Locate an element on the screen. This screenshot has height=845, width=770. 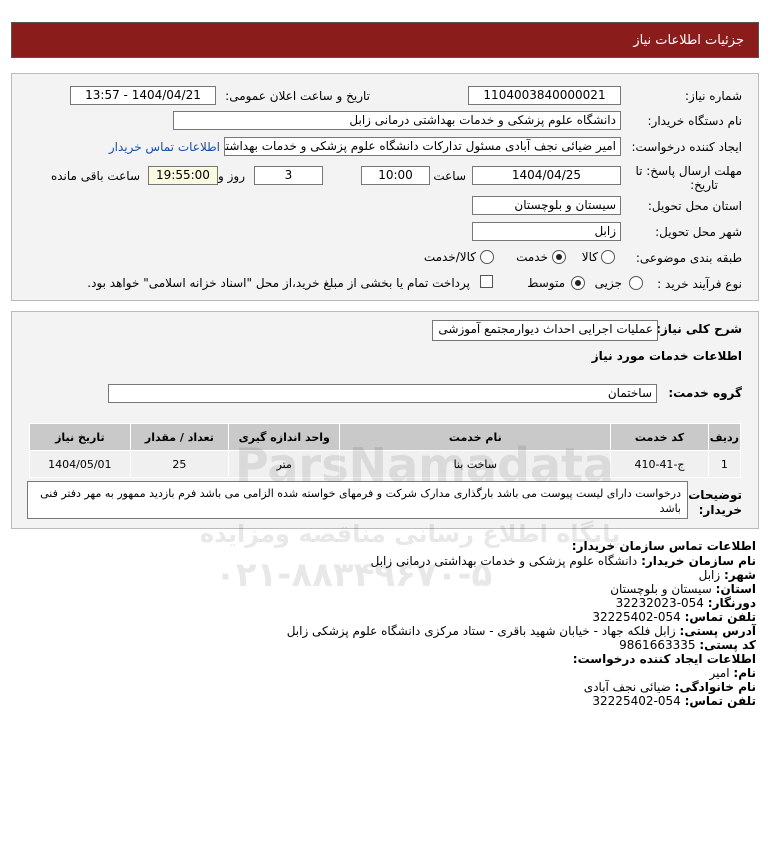
watermark-brand: ParsNamadata is located at coordinates (425, 465).